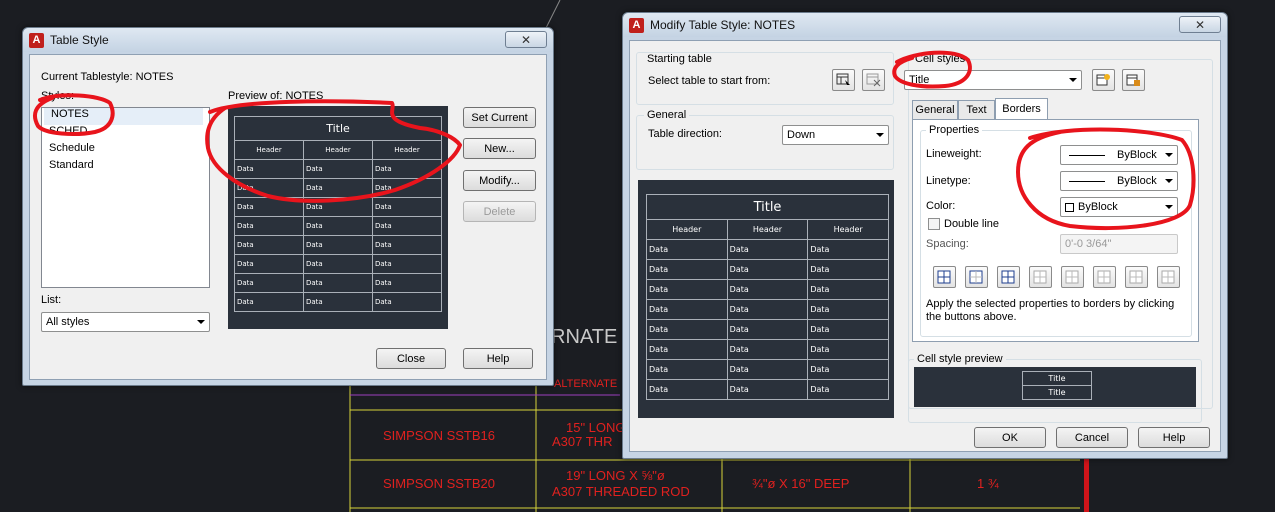  I want to click on tab-text: Text, so click(976, 109).